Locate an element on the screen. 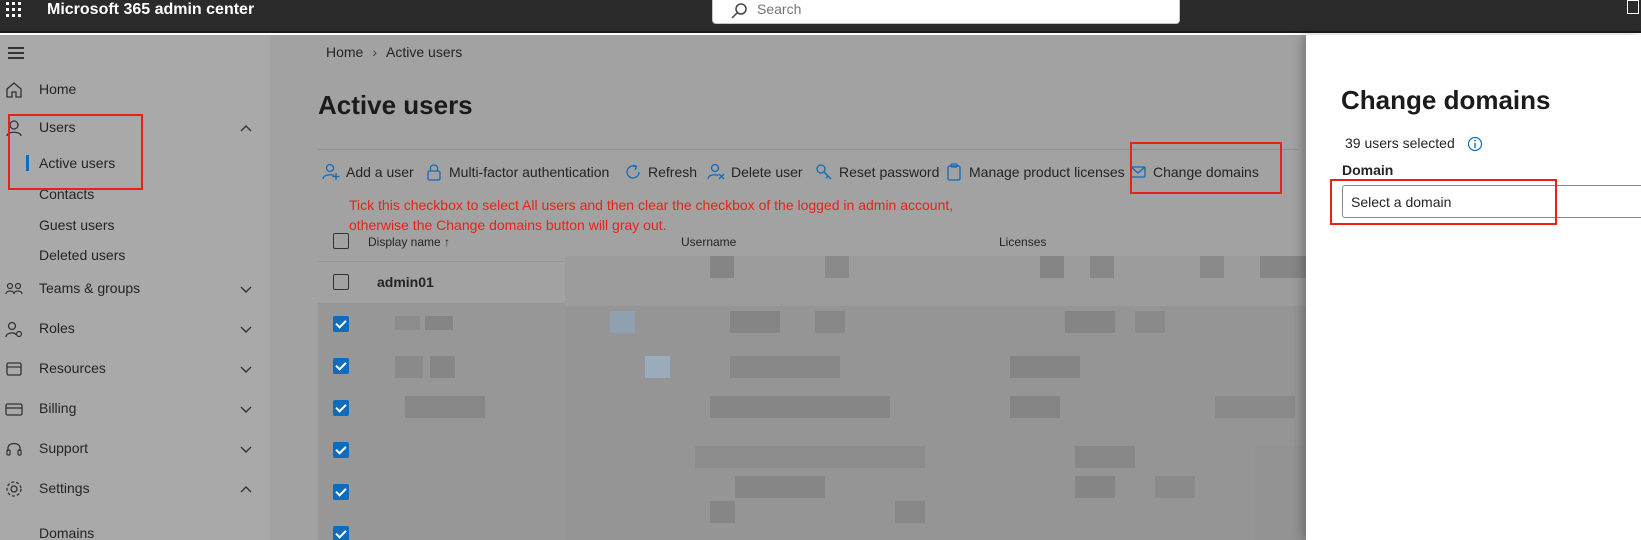 The image size is (1641, 540). clipboard-icon is located at coordinates (954, 172).